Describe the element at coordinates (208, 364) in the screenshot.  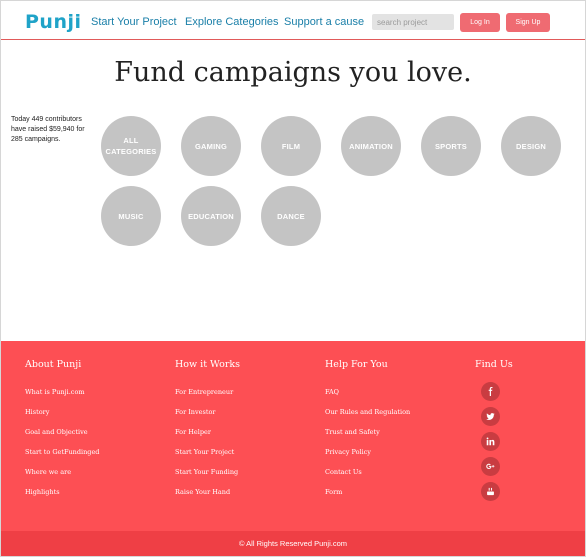
I see `footer-heading: How it Works` at that location.